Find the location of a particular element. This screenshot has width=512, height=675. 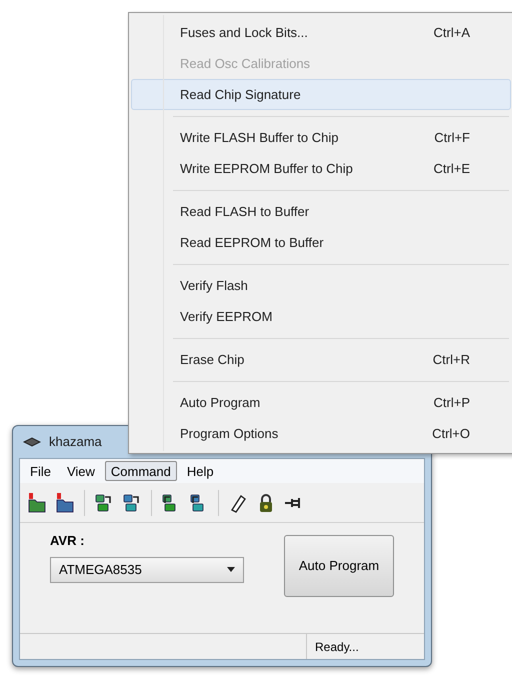

menu-bar-item: Help is located at coordinates (200, 471).